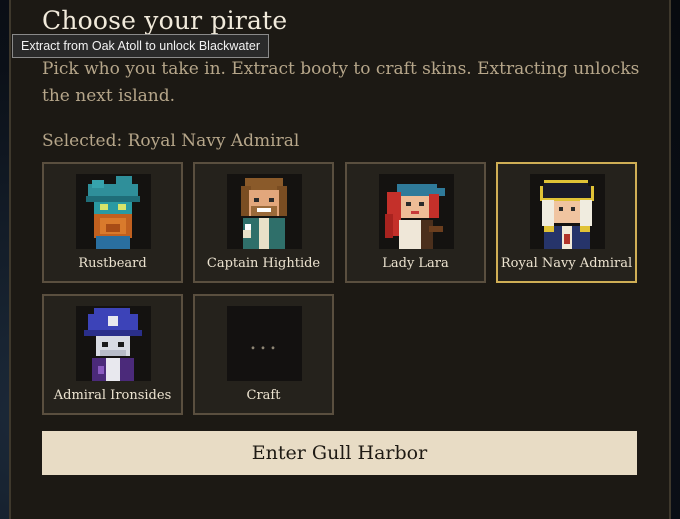 The height and width of the screenshot is (519, 680). Describe the element at coordinates (165, 20) in the screenshot. I see `page-title: Choose your pirate` at that location.